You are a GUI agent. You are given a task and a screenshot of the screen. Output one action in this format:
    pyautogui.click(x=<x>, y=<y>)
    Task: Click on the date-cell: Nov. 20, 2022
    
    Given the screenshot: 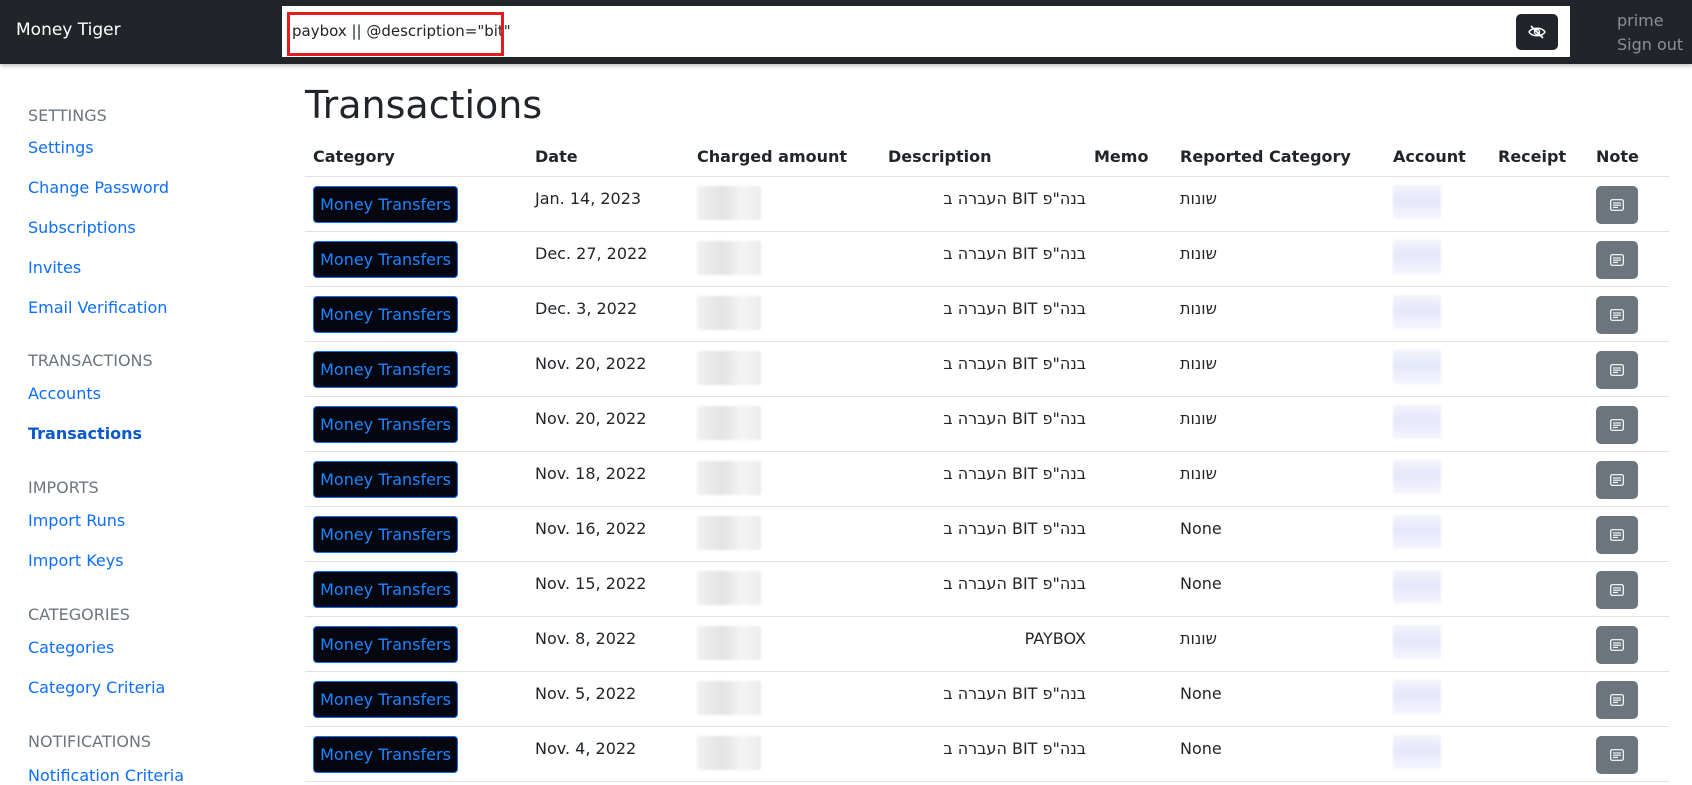 What is the action you would take?
    pyautogui.click(x=608, y=424)
    